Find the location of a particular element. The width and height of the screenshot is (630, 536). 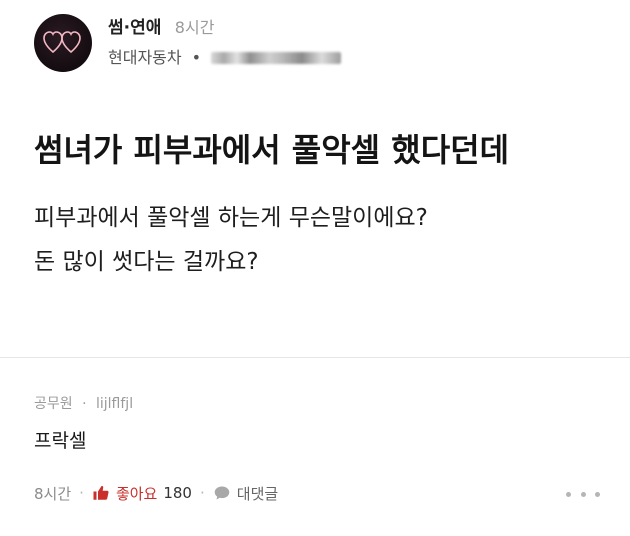

comment-actions: 8시간 · 좋아요 180 · 대댓글 is located at coordinates (156, 493).